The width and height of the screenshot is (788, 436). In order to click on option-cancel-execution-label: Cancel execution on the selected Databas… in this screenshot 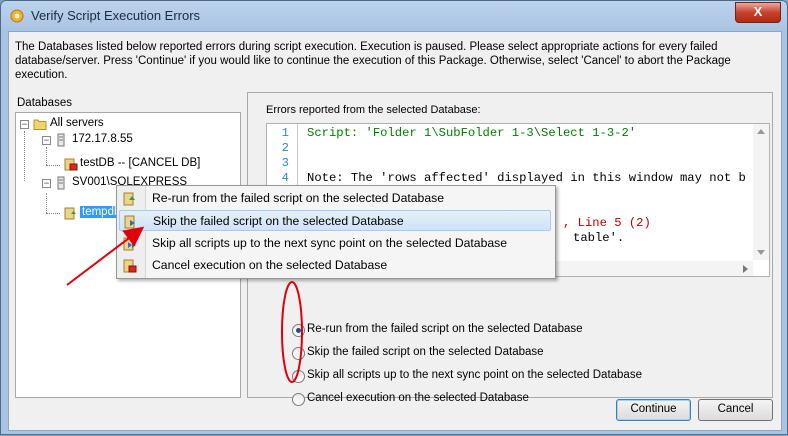, I will do `click(418, 398)`.